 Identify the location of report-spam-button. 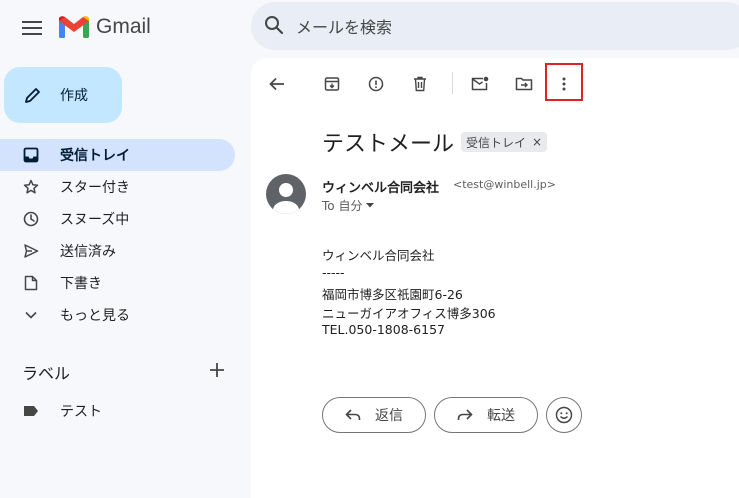
(376, 84).